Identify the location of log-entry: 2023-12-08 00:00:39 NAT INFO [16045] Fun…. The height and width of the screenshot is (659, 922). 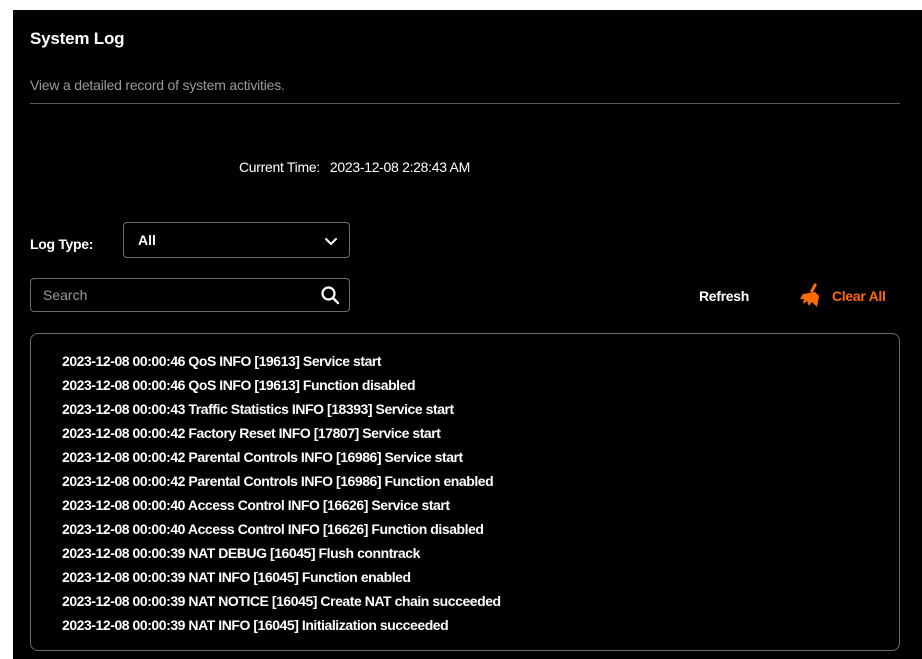
(236, 577).